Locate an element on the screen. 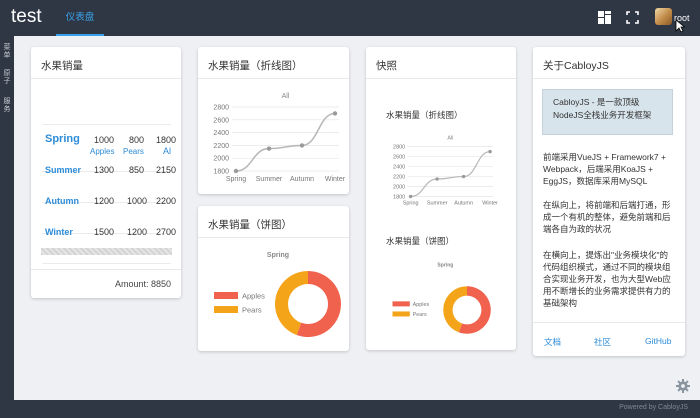 Image resolution: width=700 pixels, height=418 pixels. cell-all: 2150 is located at coordinates (166, 170).